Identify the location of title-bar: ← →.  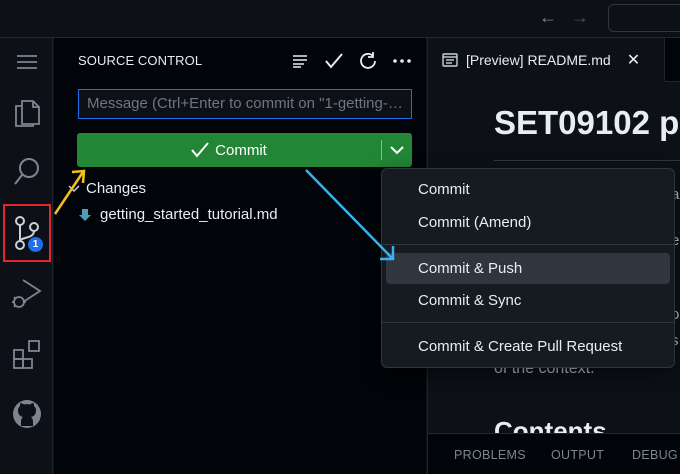
(340, 19).